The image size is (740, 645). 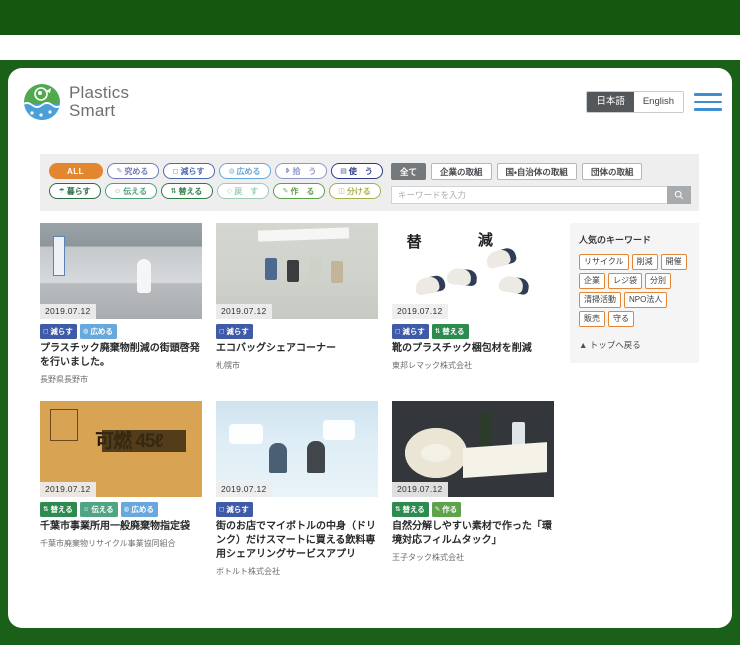 I want to click on card-badge-group: ◻ 減らす, so click(x=297, y=331).